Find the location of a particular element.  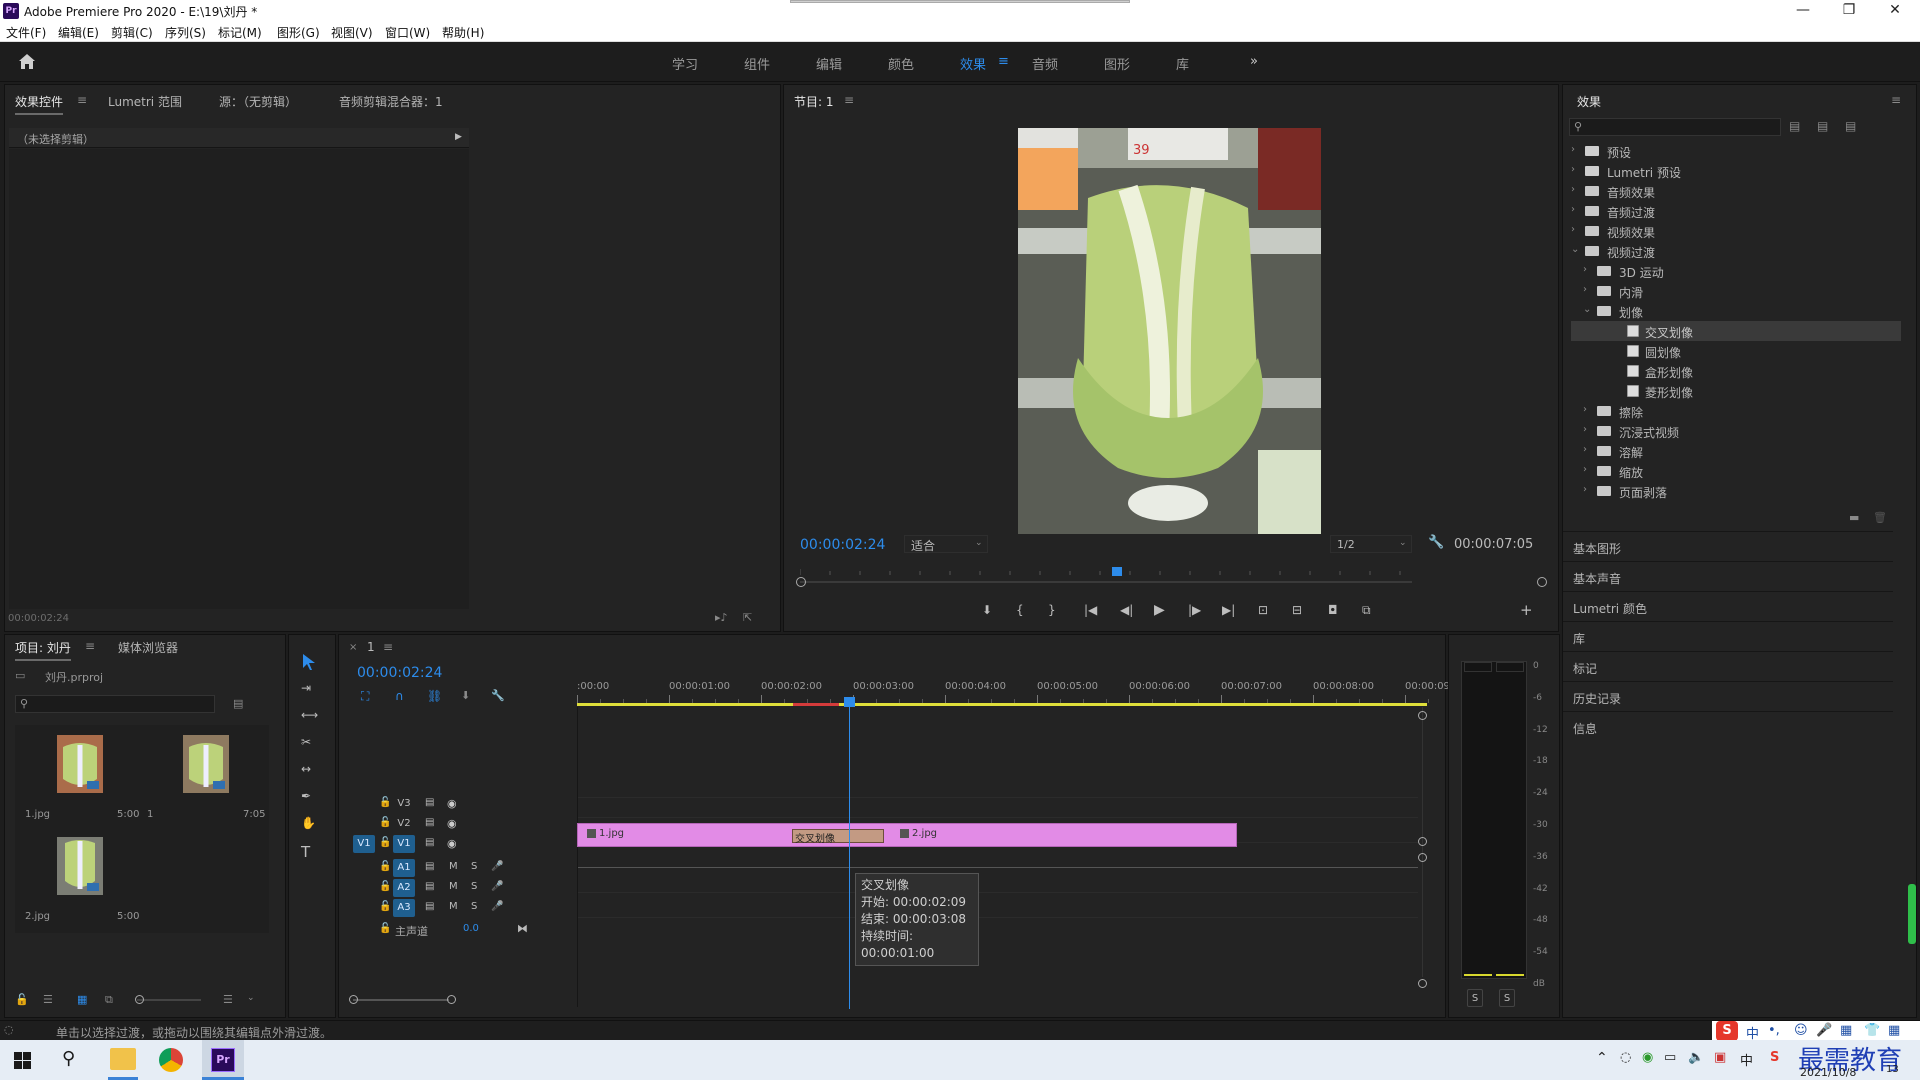

workspace-tab-libraries: 库 is located at coordinates (1182, 63).